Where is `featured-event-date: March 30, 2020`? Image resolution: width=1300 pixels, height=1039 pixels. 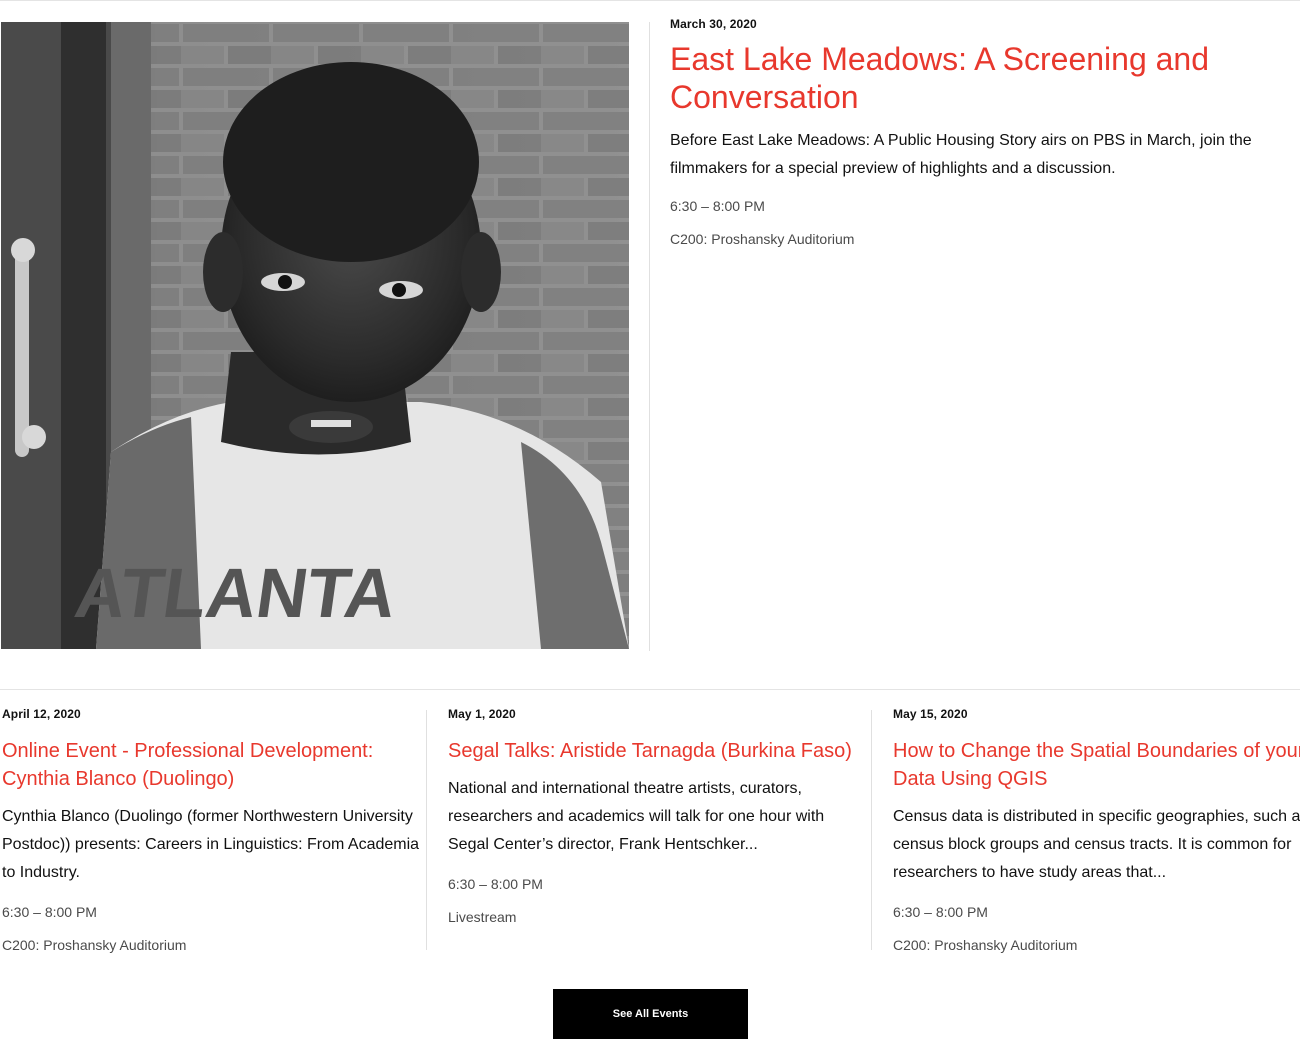
featured-event-date: March 30, 2020 is located at coordinates (713, 24).